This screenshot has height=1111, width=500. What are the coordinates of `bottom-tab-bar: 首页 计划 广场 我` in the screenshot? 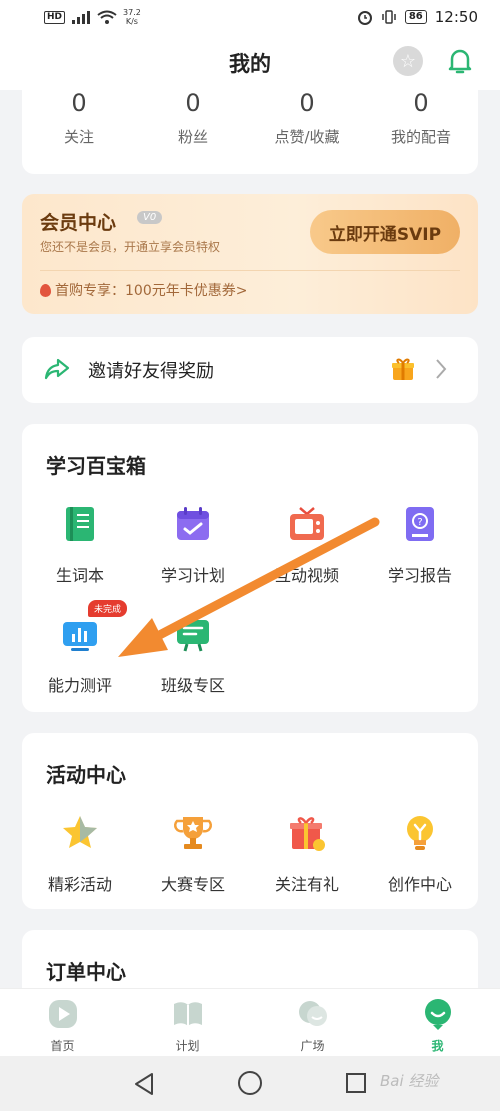 It's located at (250, 1022).